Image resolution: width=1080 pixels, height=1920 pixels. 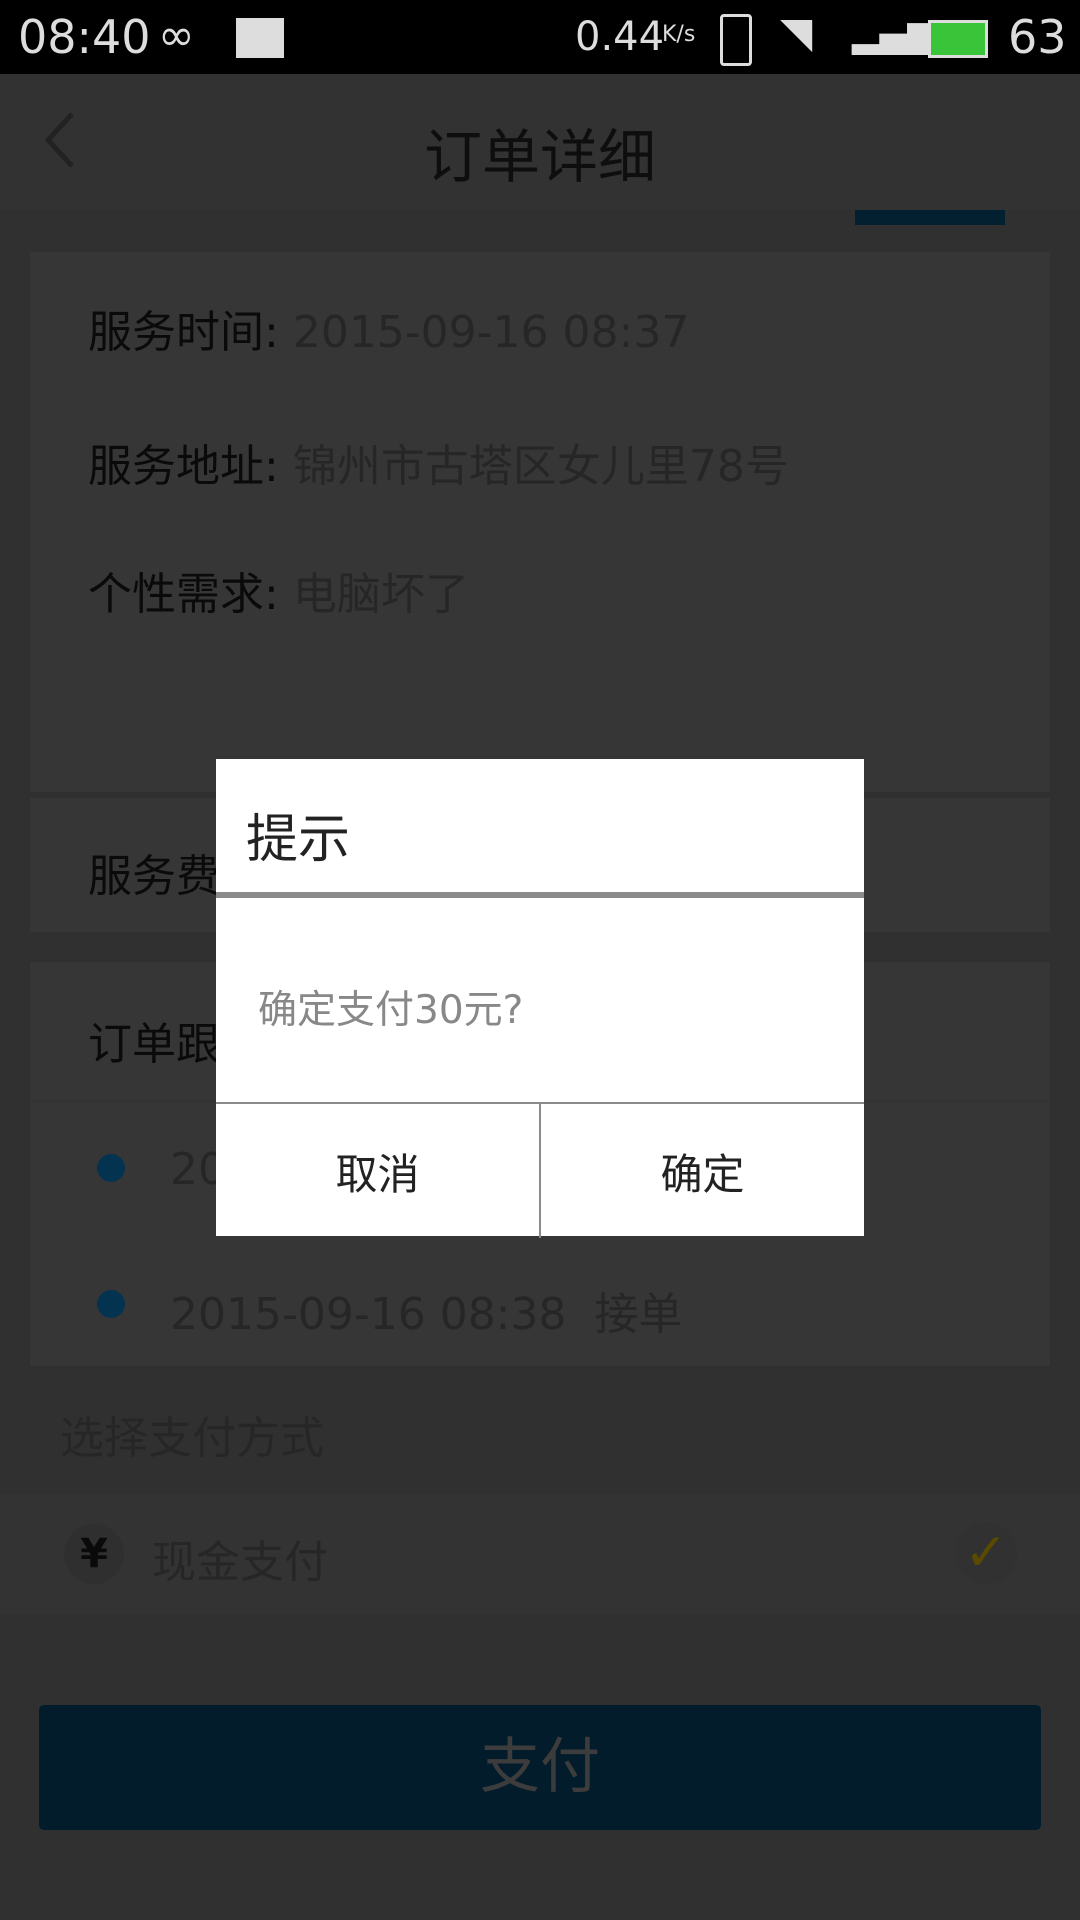 I want to click on page-title: 订单详细, so click(x=539, y=157).